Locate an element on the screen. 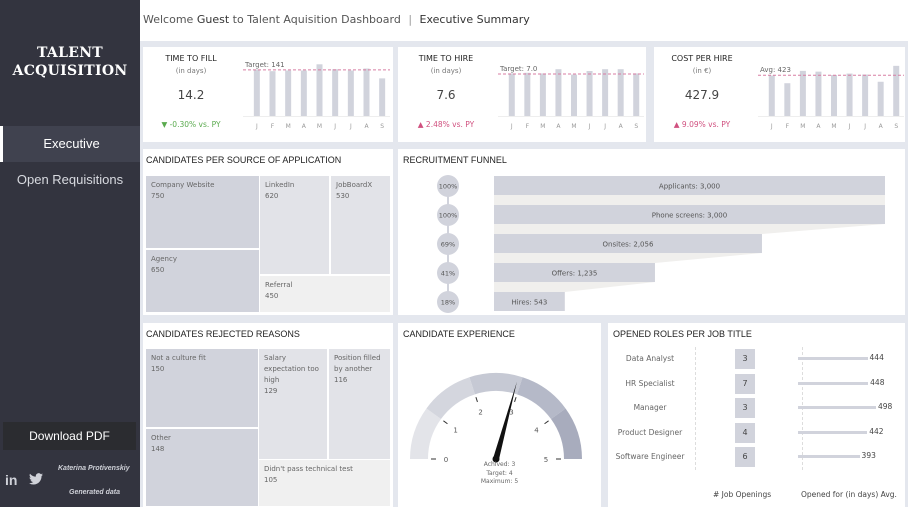  header-page: Executive Summary is located at coordinates (474, 19).